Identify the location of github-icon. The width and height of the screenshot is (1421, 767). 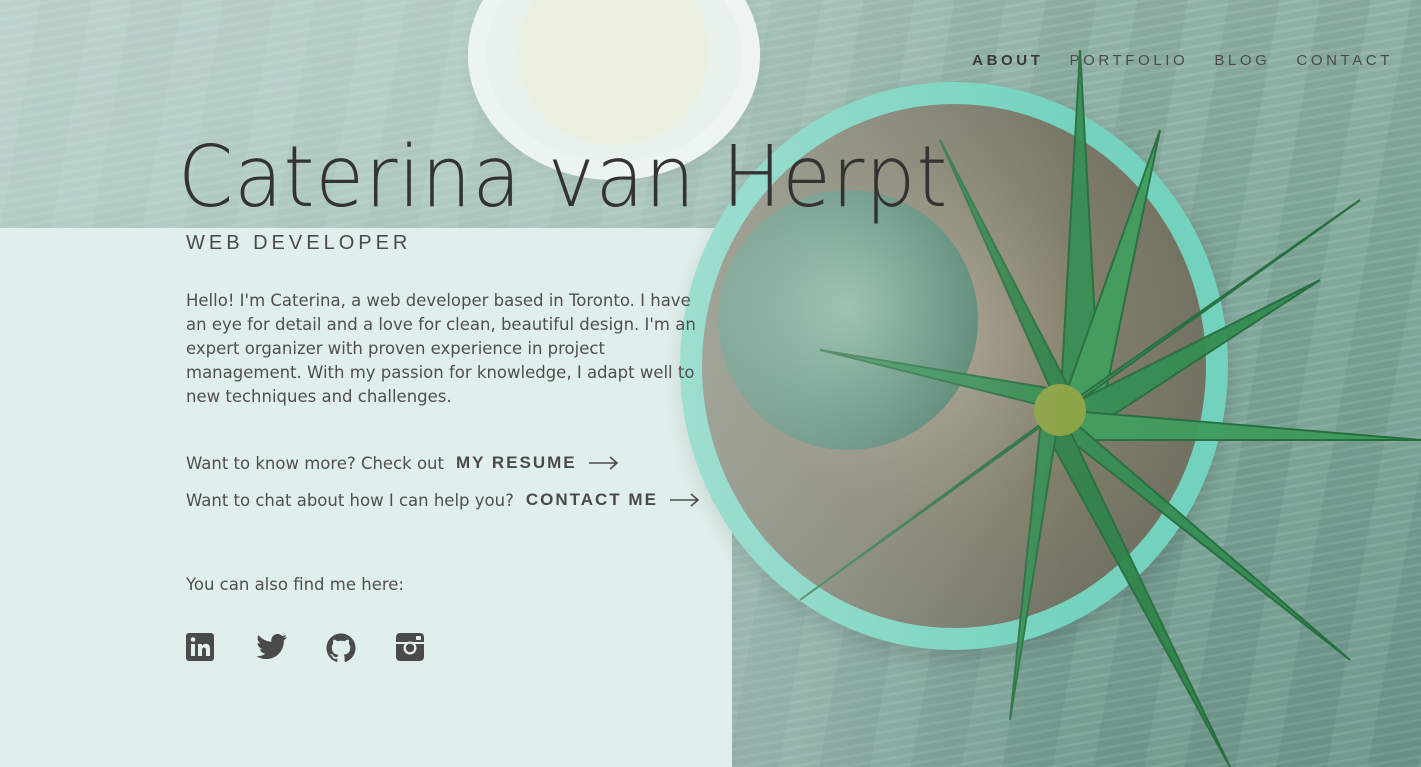
(341, 647).